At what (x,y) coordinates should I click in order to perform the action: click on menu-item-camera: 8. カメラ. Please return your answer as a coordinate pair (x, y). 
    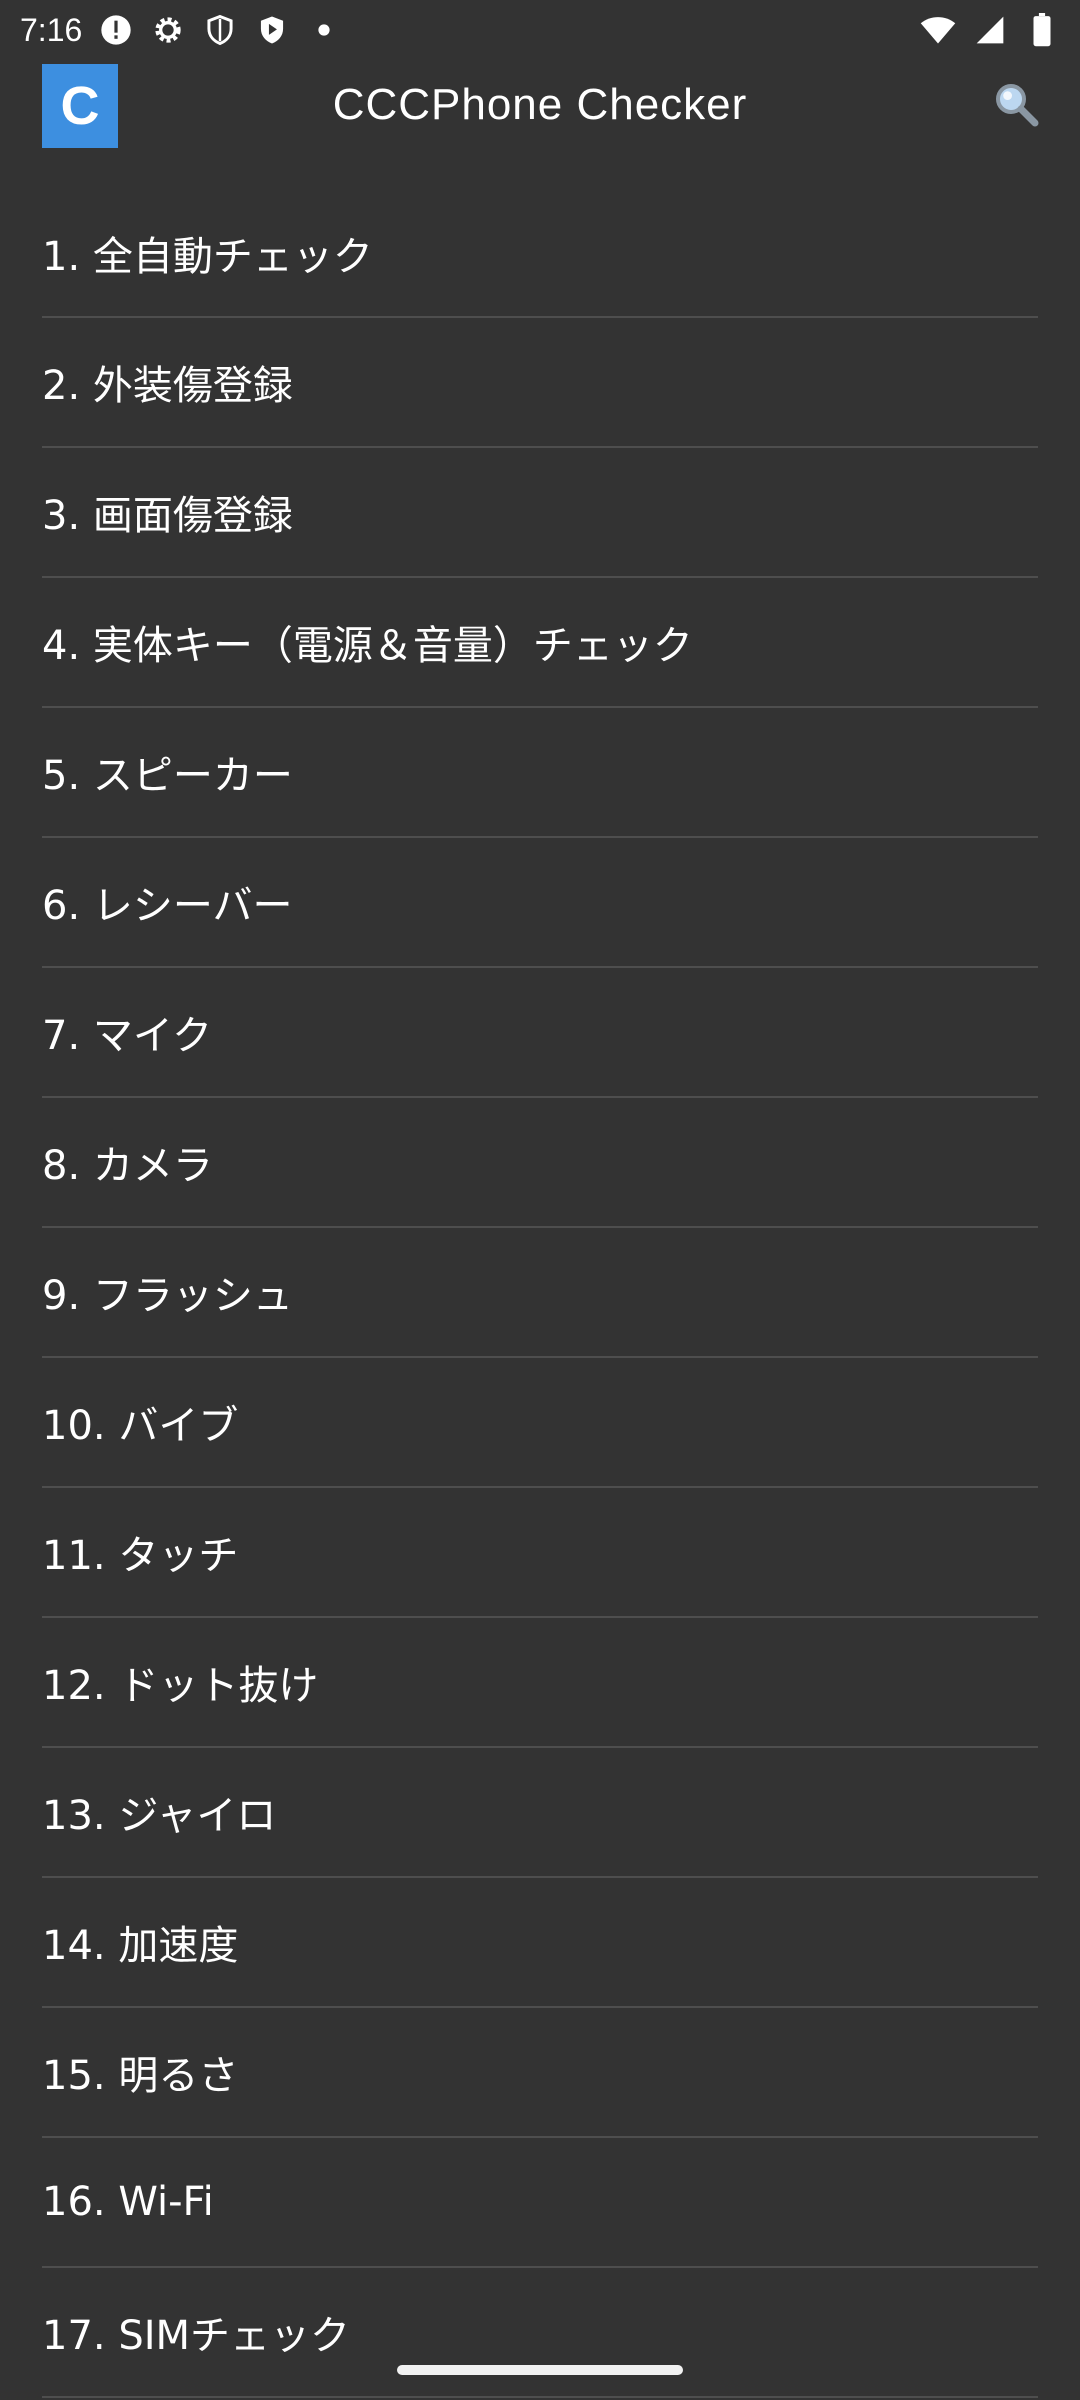
    Looking at the image, I should click on (540, 1163).